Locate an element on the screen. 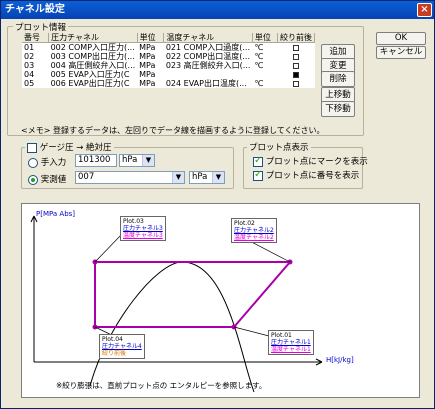 This screenshot has width=435, height=409. cell-no: 05 is located at coordinates (29, 83).